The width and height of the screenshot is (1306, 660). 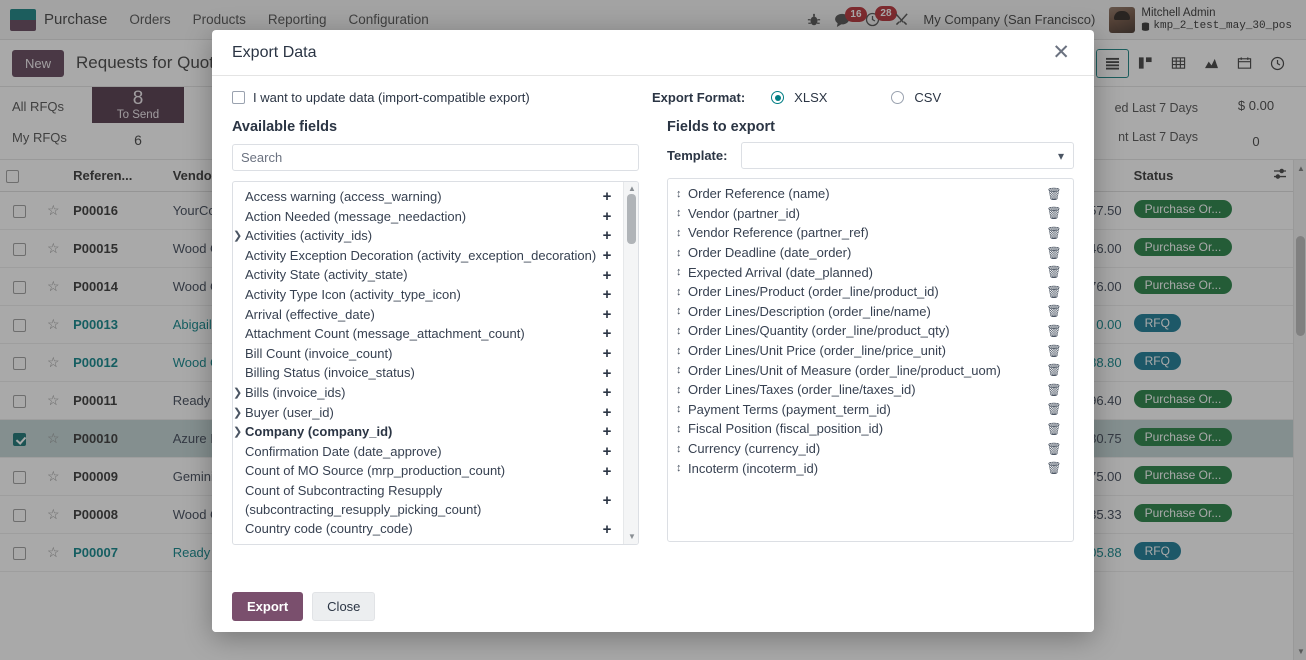 What do you see at coordinates (870, 194) in the screenshot?
I see `export-field-row: ↕ Order Reference (name) 🗑` at bounding box center [870, 194].